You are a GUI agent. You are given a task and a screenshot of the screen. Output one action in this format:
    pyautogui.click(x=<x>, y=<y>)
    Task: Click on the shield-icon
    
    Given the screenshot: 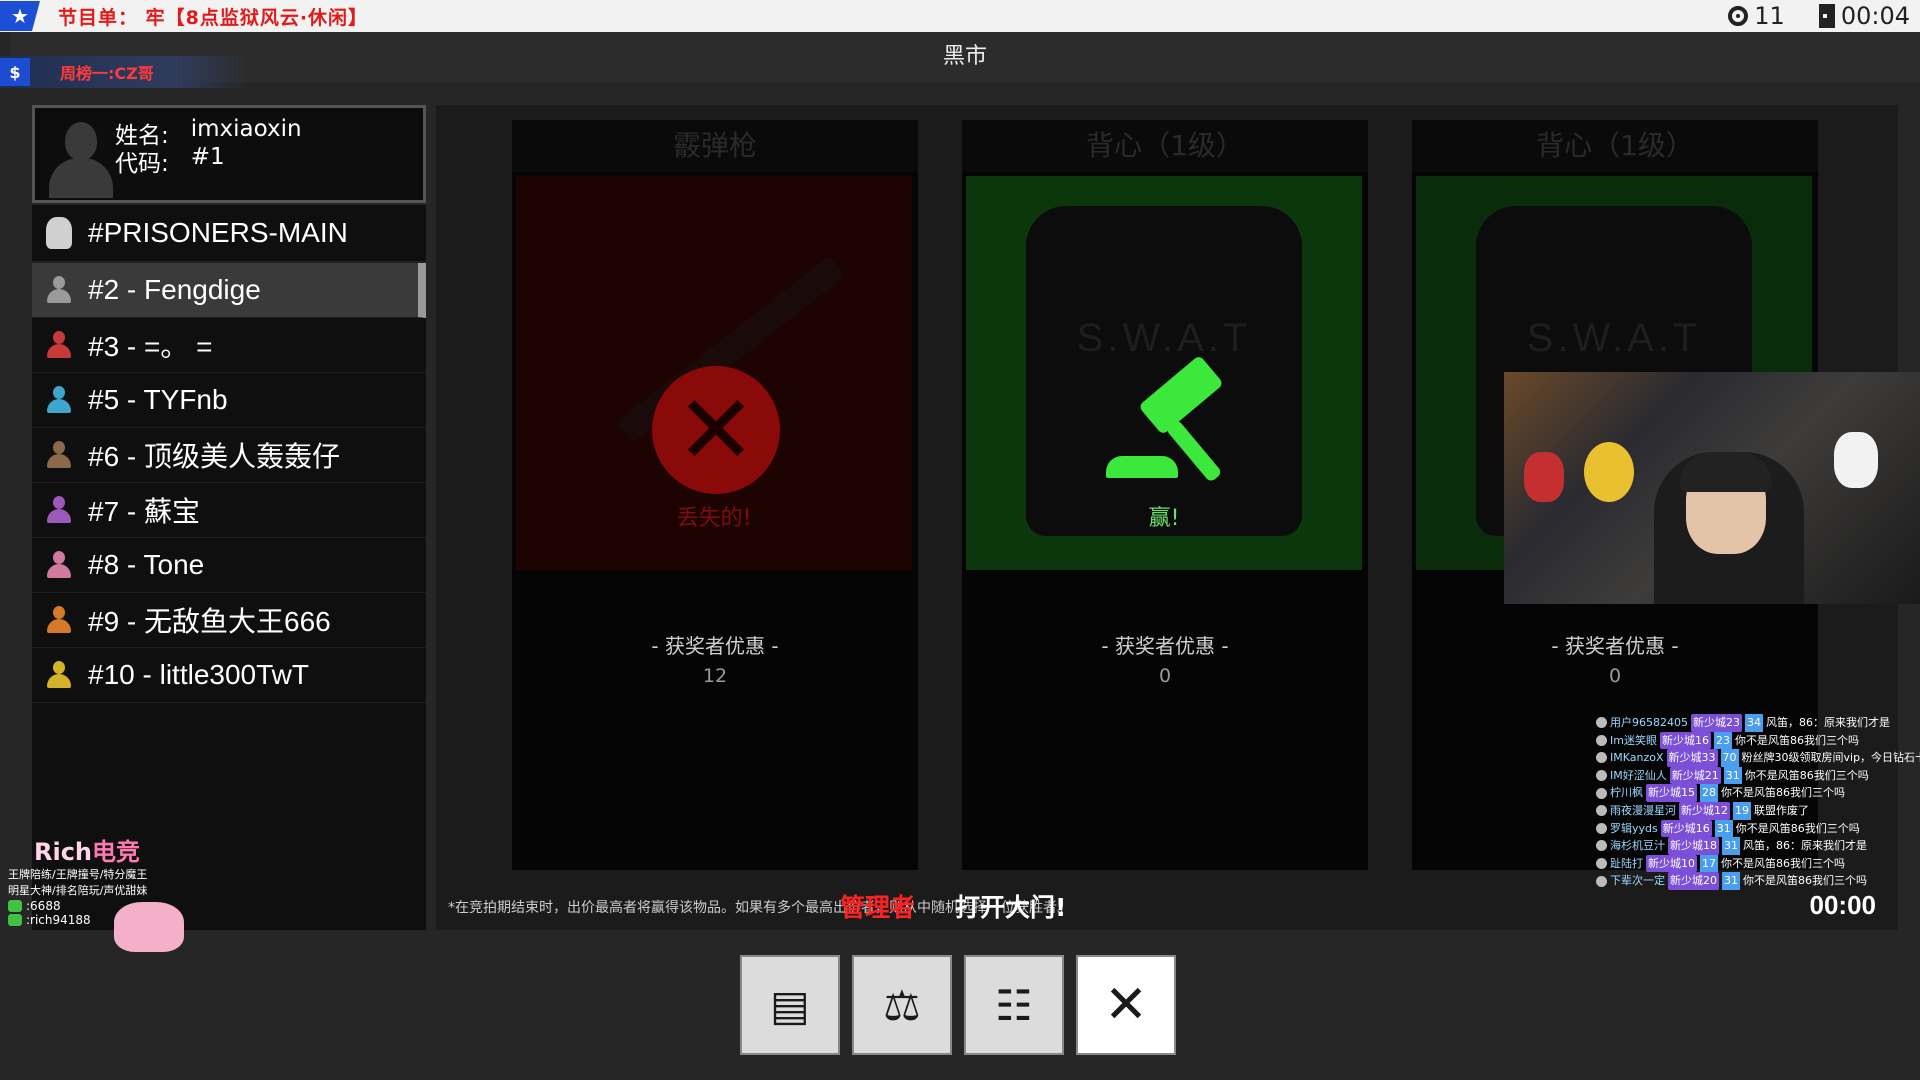 What is the action you would take?
    pyautogui.click(x=59, y=233)
    